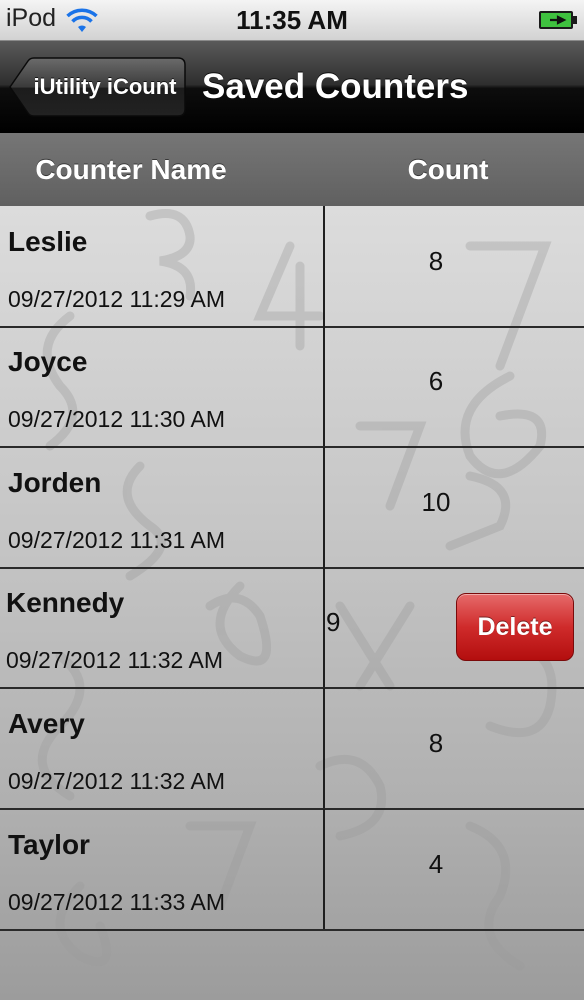  What do you see at coordinates (116, 902) in the screenshot?
I see `counter-date: 09/27/2012 11:33 AM` at bounding box center [116, 902].